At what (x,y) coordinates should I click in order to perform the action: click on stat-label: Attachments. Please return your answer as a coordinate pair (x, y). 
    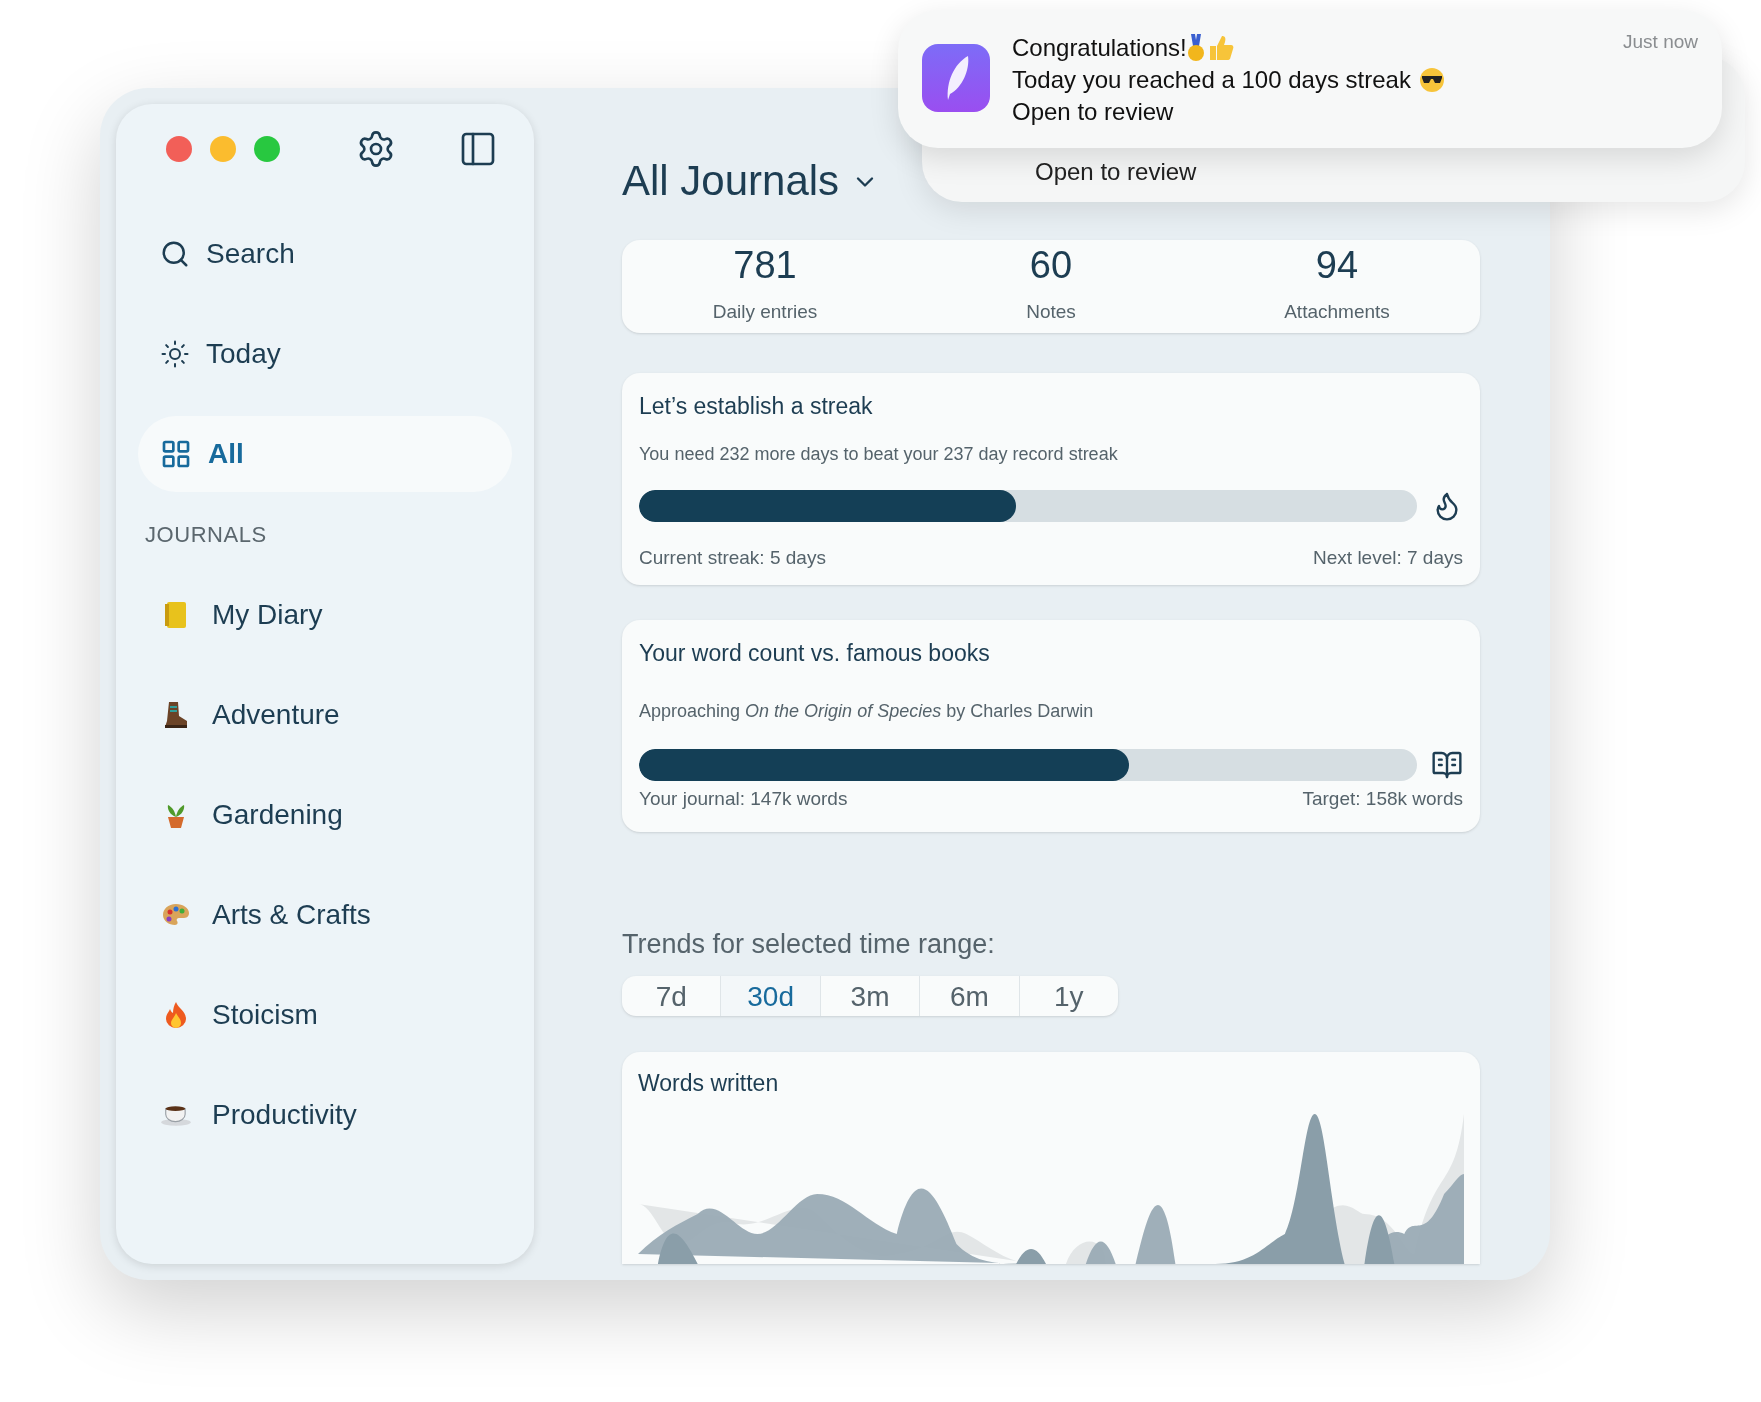
    Looking at the image, I should click on (1337, 312).